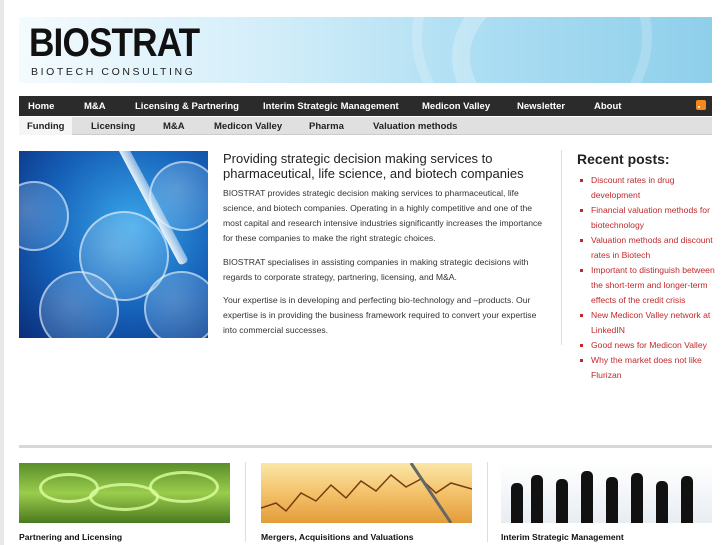  What do you see at coordinates (541, 106) in the screenshot?
I see `nav-newsletter: Newsletter` at bounding box center [541, 106].